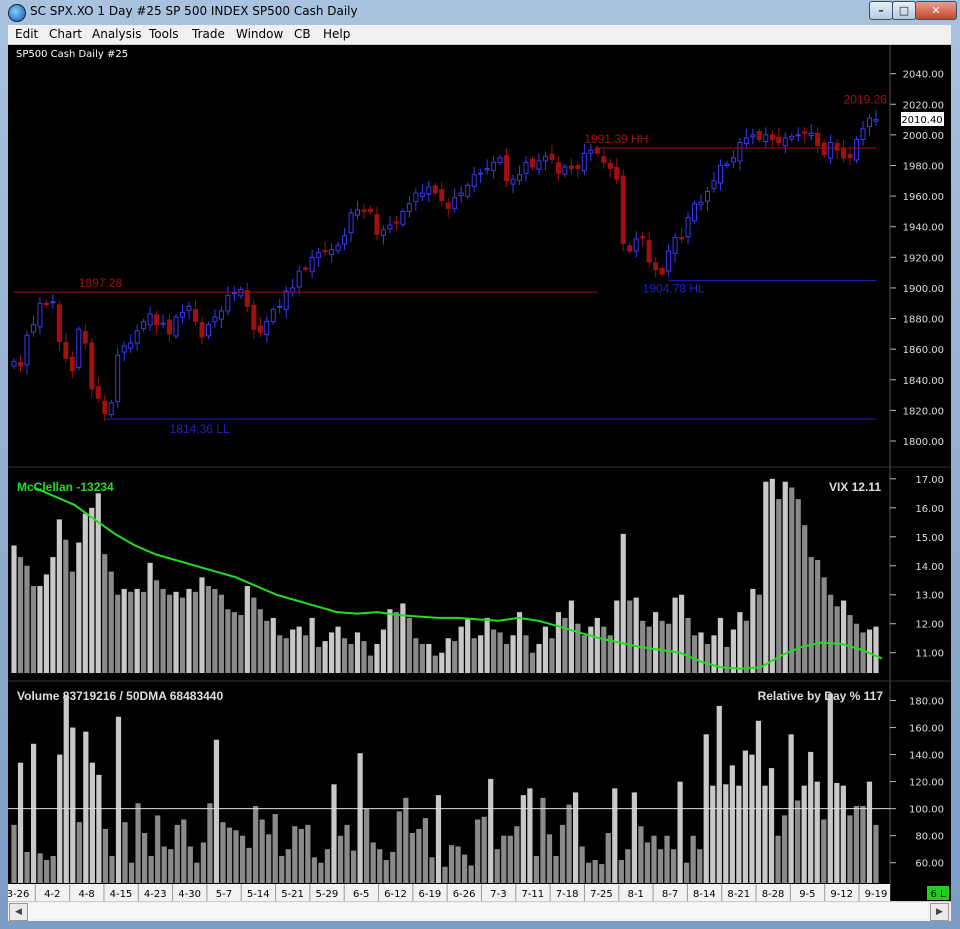 This screenshot has height=929, width=960. Describe the element at coordinates (116, 34) in the screenshot. I see `menu-analysis: Analysis` at that location.